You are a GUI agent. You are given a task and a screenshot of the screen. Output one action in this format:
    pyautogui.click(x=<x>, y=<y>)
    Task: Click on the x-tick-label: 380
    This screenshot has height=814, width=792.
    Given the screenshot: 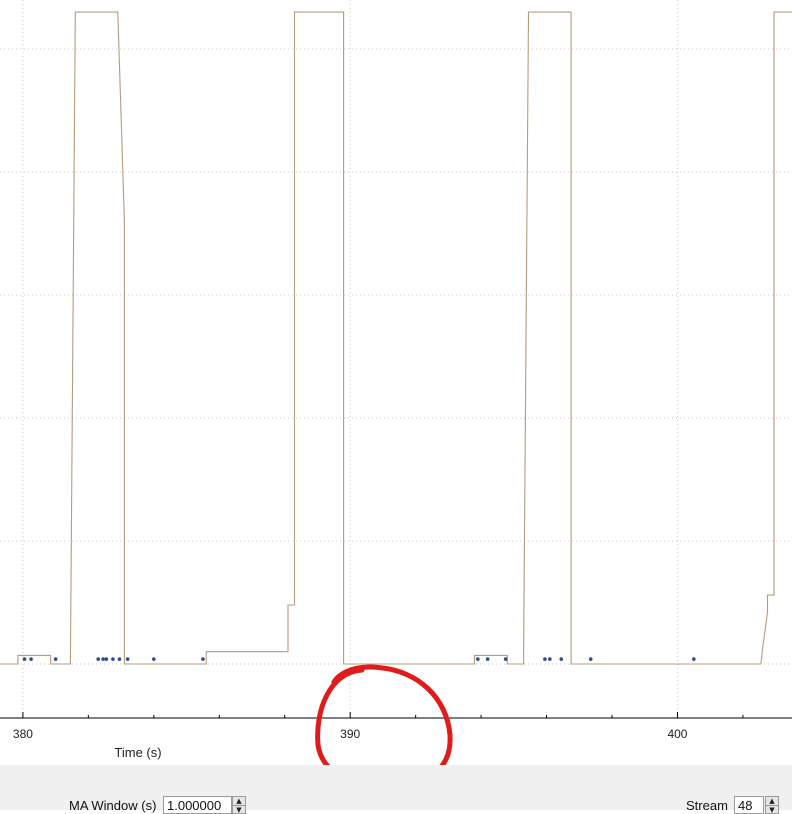 What is the action you would take?
    pyautogui.click(x=23, y=734)
    